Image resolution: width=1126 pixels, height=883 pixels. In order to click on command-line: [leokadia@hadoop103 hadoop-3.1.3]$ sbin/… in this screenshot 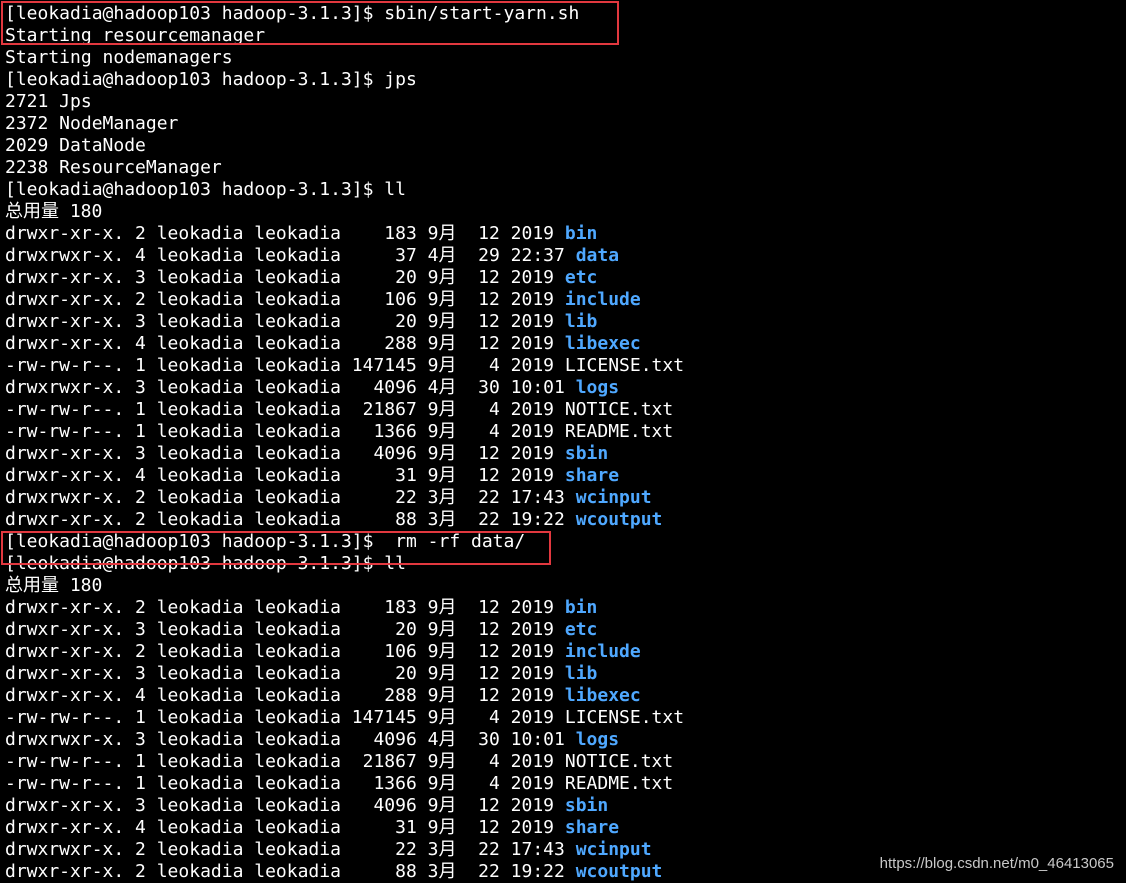, I will do `click(292, 13)`.